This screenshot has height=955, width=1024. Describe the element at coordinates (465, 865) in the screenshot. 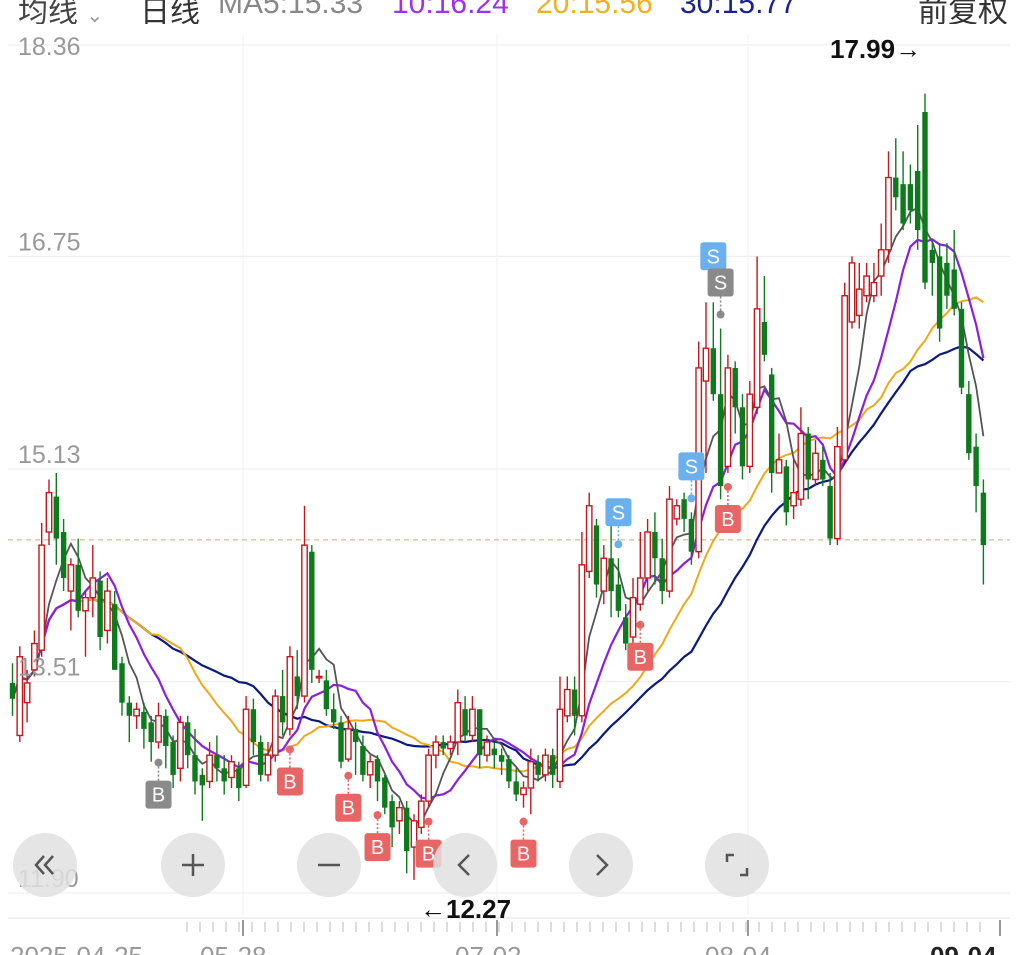

I see `scroll-left-button` at that location.